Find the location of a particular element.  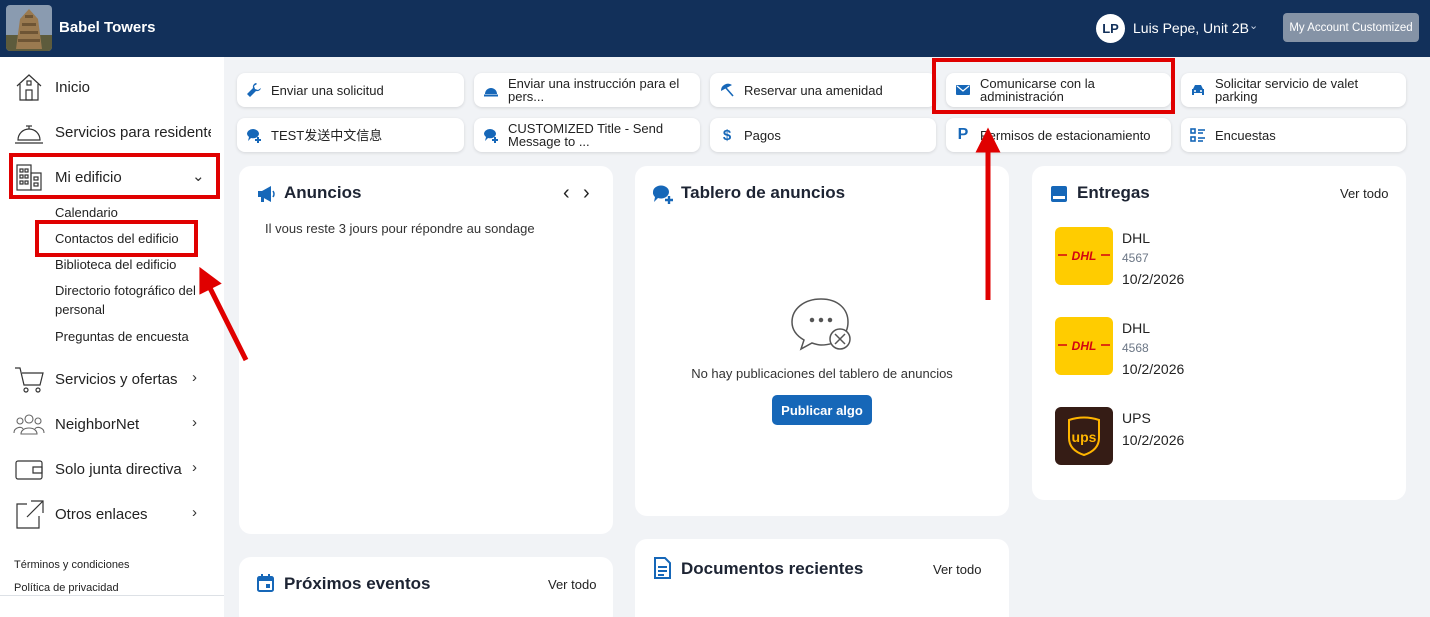

arrow-to-contactos is located at coordinates (224, 314).